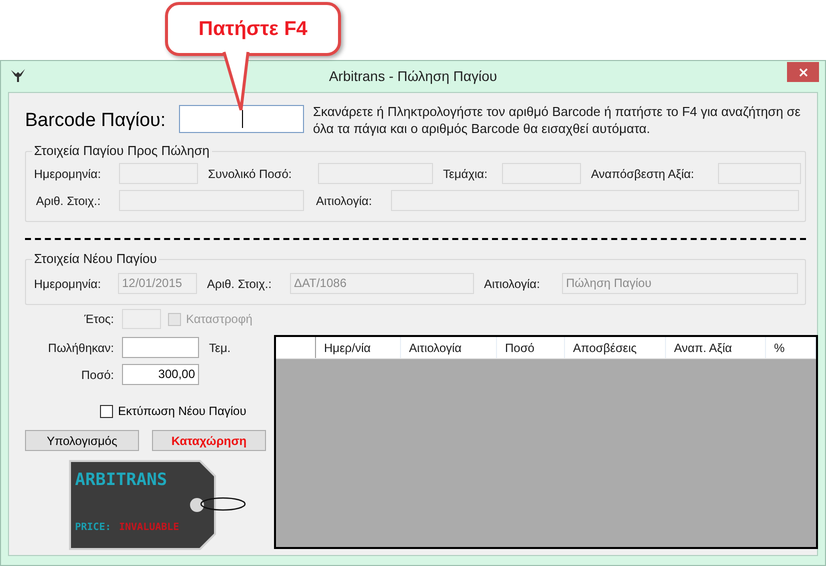  I want to click on field-label: Συνολικό Ποσό:, so click(250, 174).